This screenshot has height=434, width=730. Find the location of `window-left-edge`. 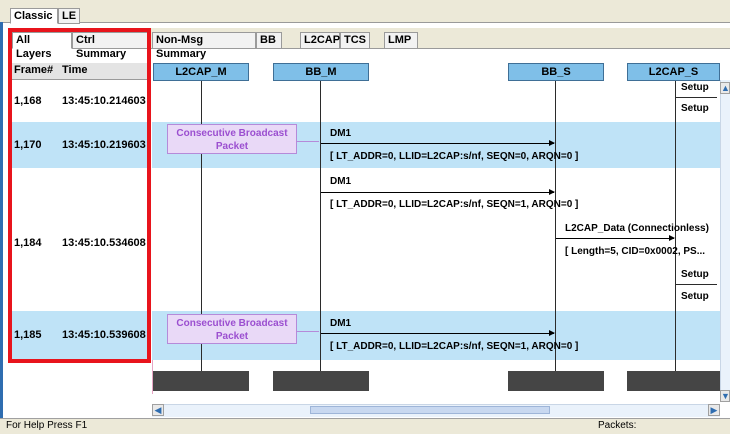

window-left-edge is located at coordinates (1, 220).